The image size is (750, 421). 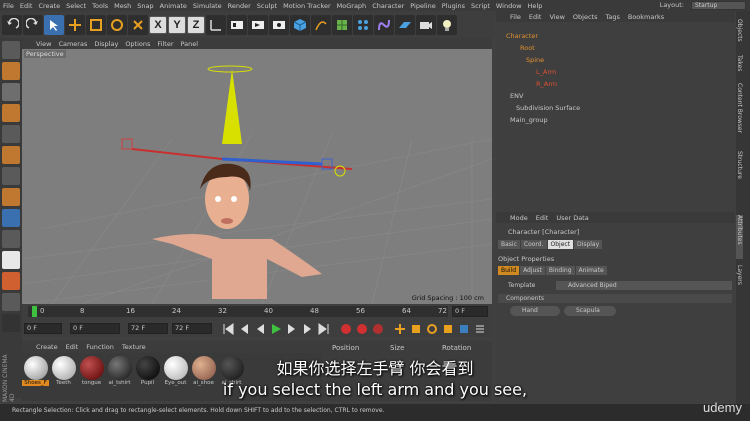 What do you see at coordinates (11, 50) in the screenshot?
I see `make-editable-icon` at bounding box center [11, 50].